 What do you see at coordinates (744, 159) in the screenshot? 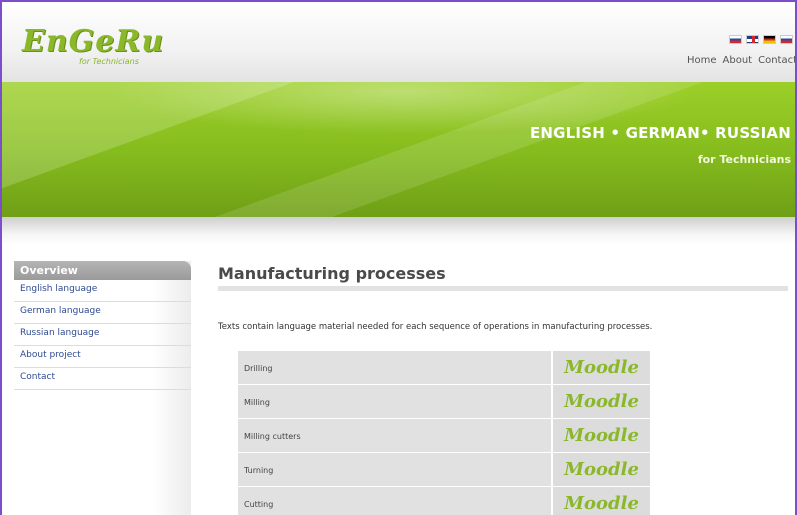
I see `banner-subtitle: for Technicians` at bounding box center [744, 159].